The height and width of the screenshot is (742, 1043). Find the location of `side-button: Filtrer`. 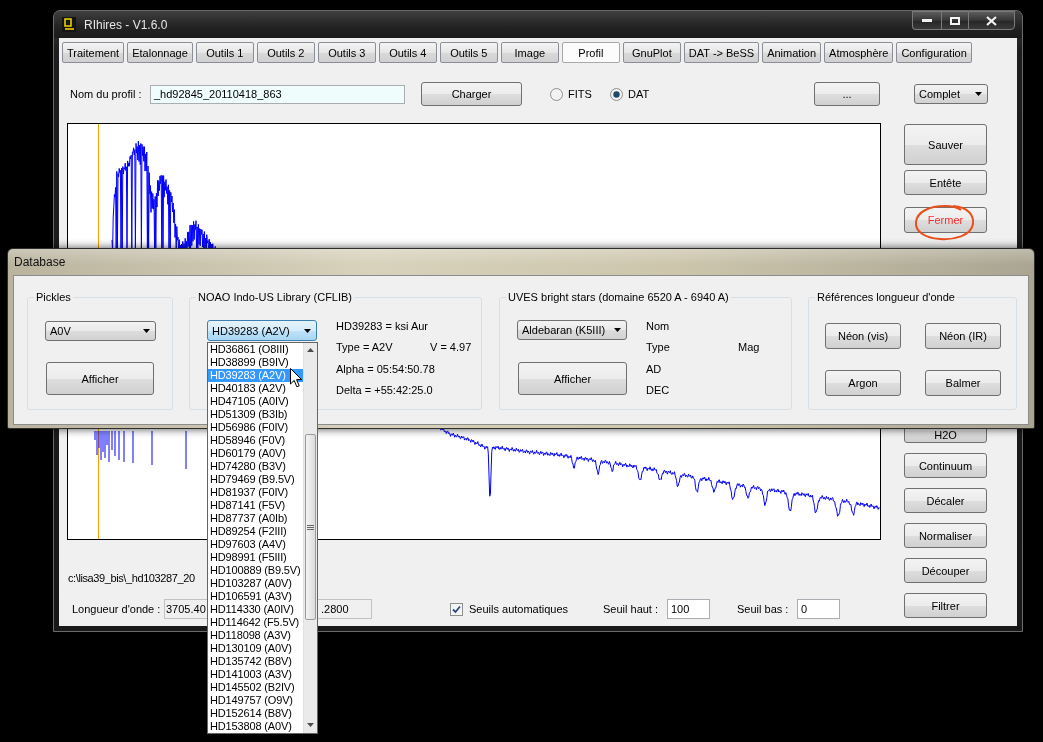

side-button: Filtrer is located at coordinates (945, 605).